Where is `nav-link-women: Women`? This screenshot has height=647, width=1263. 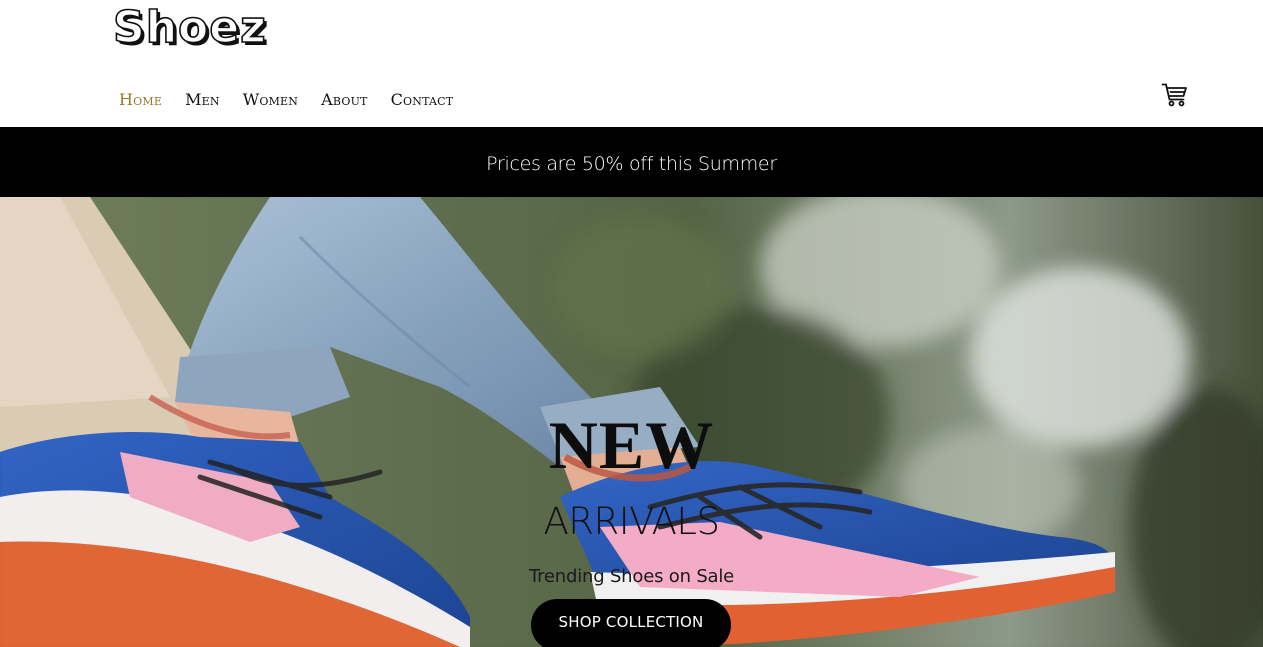
nav-link-women: Women is located at coordinates (270, 100).